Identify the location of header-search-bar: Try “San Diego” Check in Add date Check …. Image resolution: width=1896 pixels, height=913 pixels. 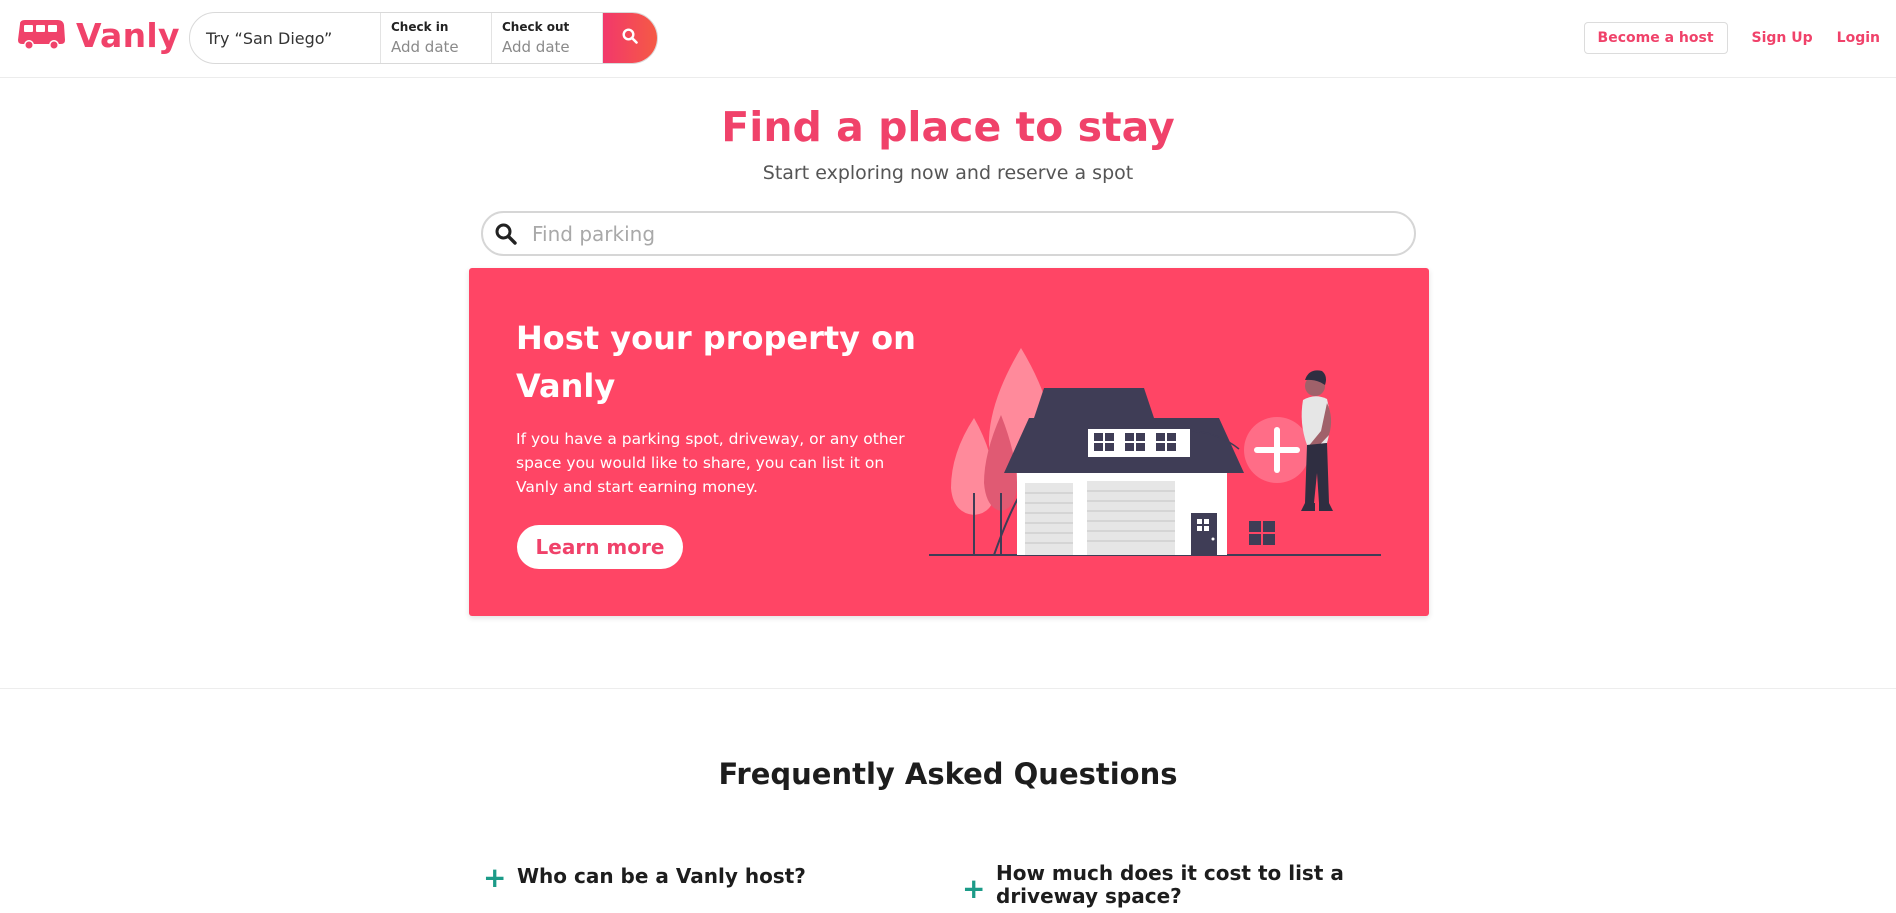
(423, 38).